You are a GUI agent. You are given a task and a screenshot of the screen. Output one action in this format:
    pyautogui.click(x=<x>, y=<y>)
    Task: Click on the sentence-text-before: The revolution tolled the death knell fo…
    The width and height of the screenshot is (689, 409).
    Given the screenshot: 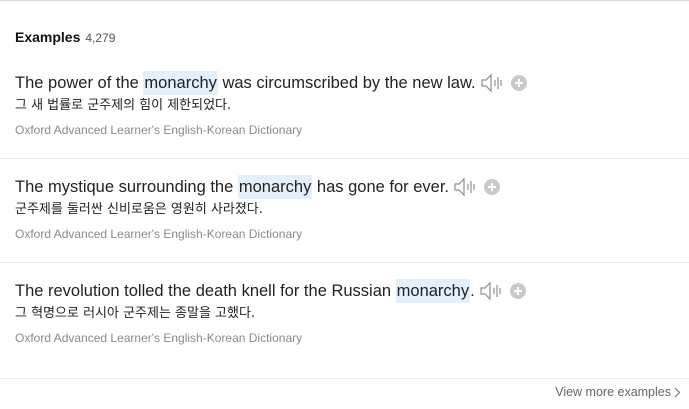 What is the action you would take?
    pyautogui.click(x=205, y=291)
    